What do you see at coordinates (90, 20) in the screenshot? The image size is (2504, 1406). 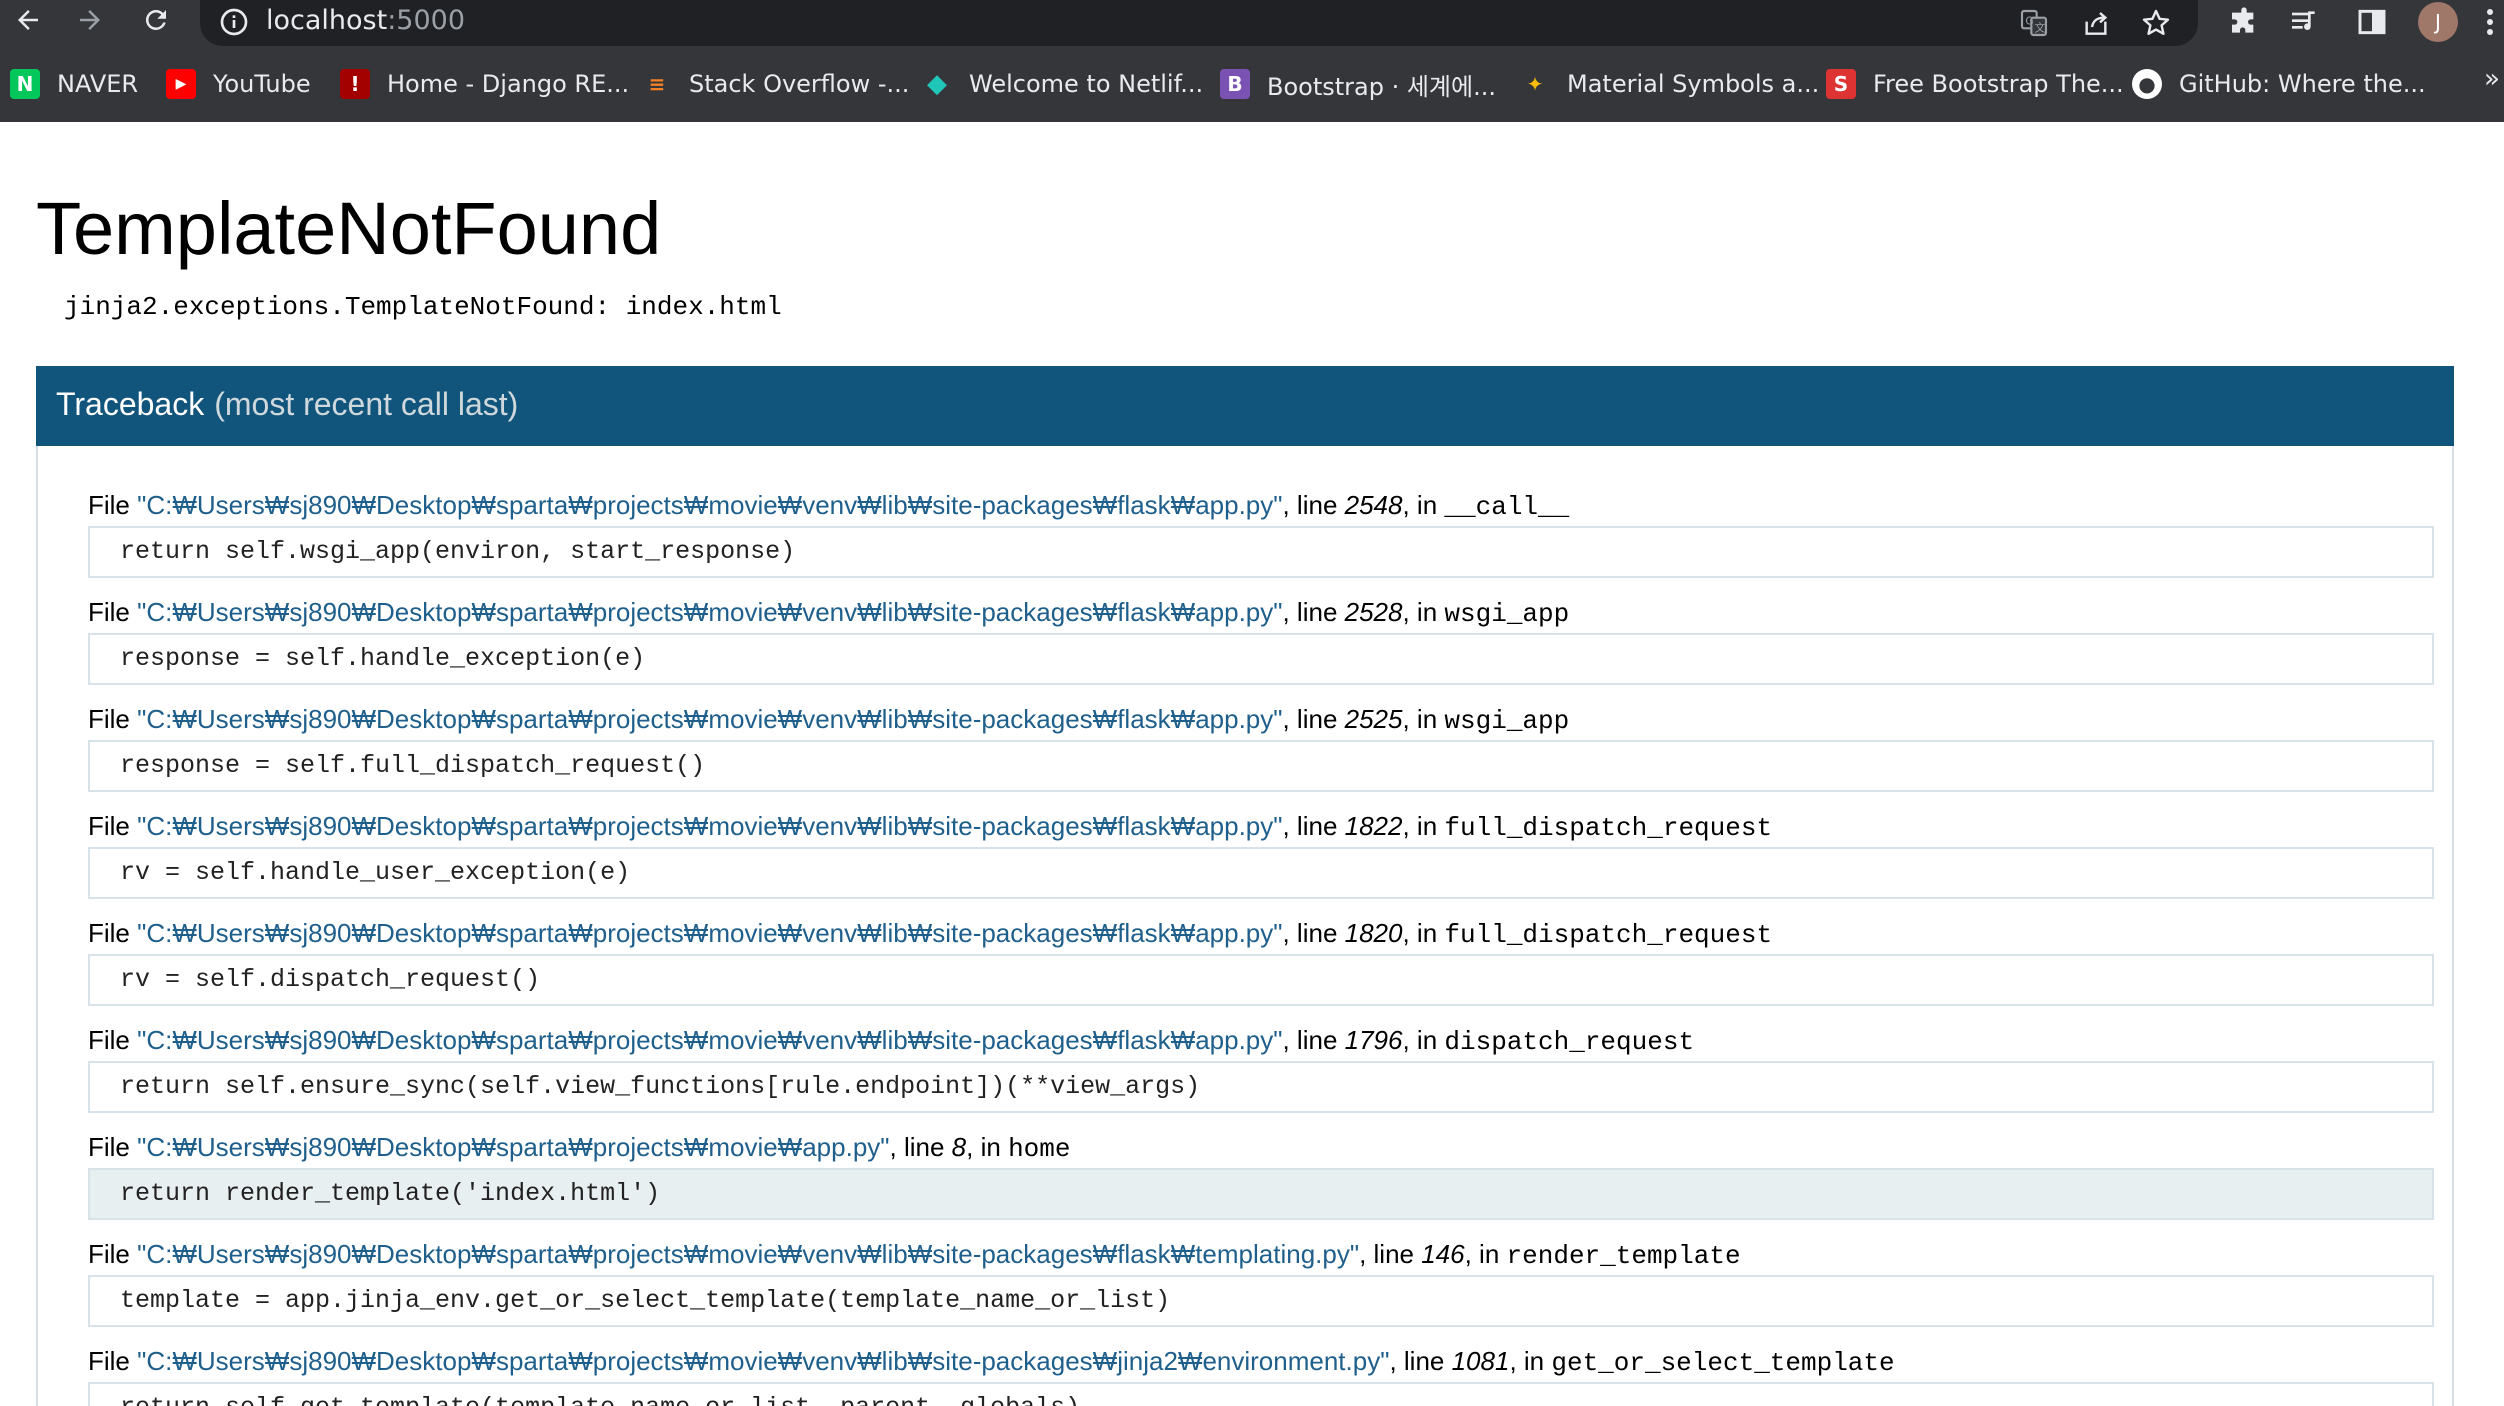 I see `forward-button` at bounding box center [90, 20].